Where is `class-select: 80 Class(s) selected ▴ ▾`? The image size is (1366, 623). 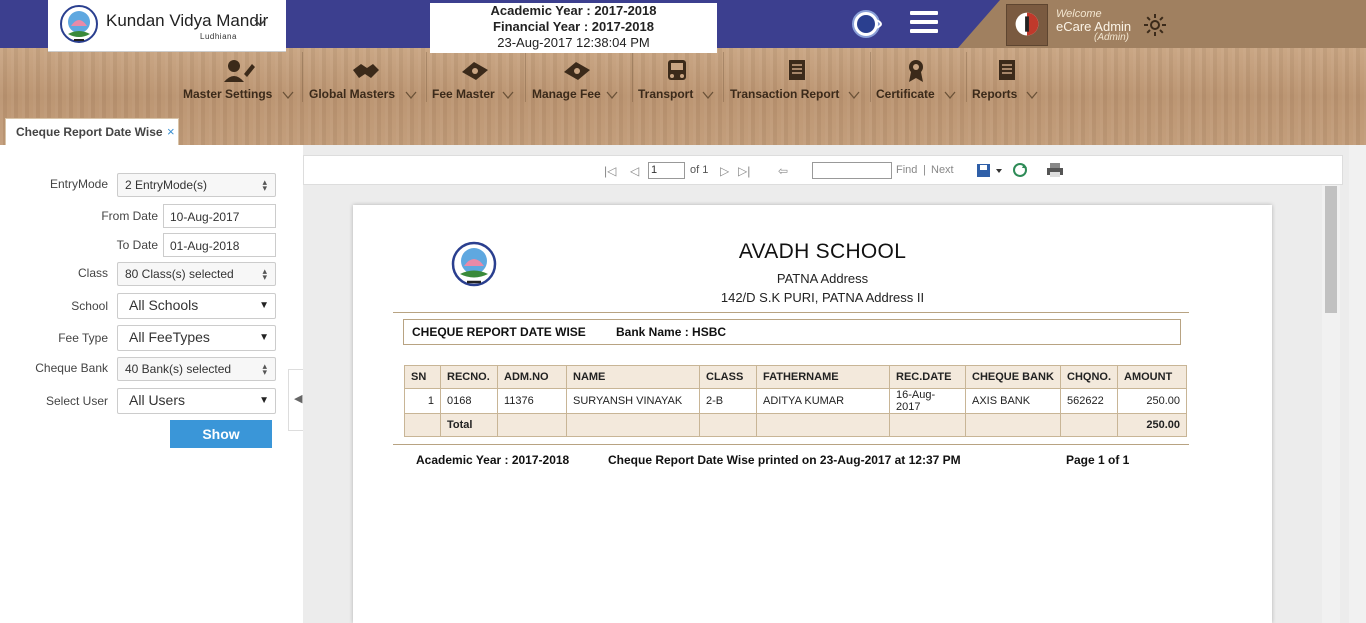
class-select: 80 Class(s) selected ▴ ▾ is located at coordinates (196, 274).